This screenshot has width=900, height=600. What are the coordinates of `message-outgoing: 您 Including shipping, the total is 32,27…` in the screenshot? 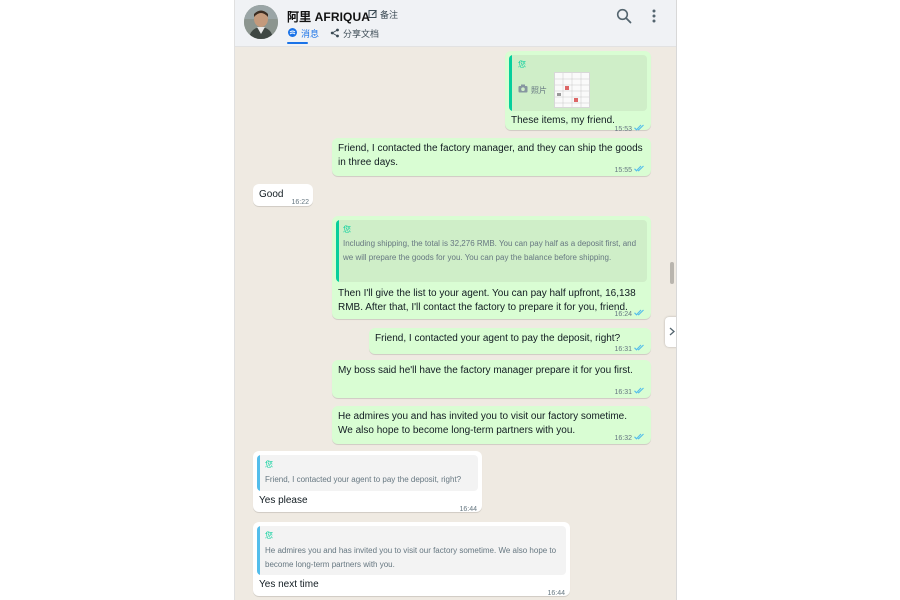 It's located at (491, 267).